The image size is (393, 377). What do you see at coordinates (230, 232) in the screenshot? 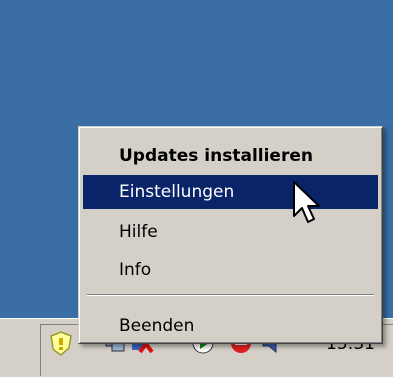
I see `menu-item-help: Hilfe` at bounding box center [230, 232].